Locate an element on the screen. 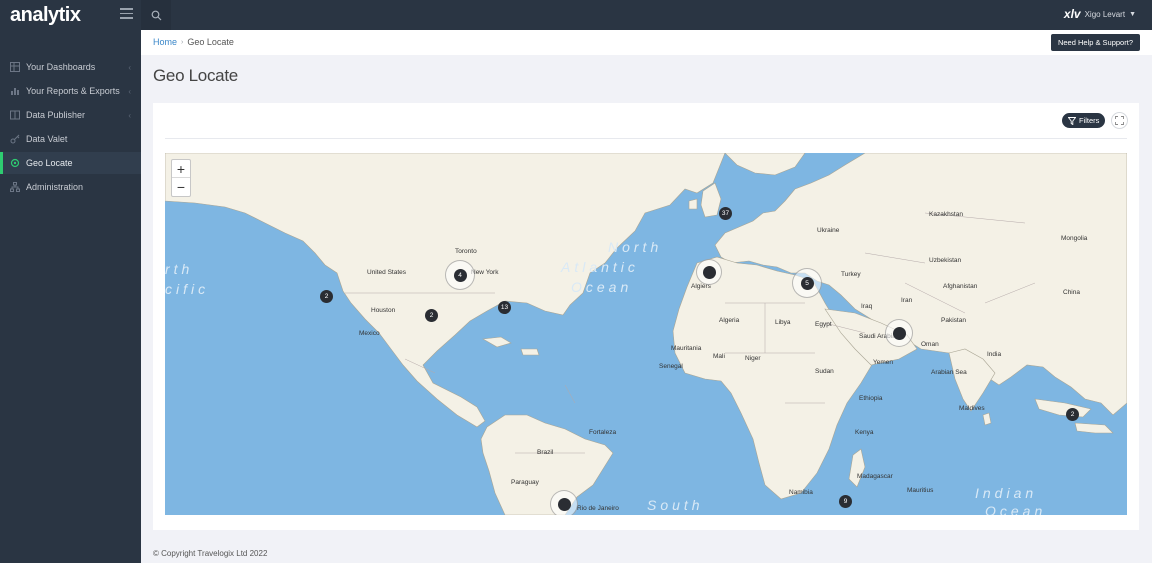 This screenshot has height=563, width=1152. breadcrumb-current: Geo Locate is located at coordinates (210, 42).